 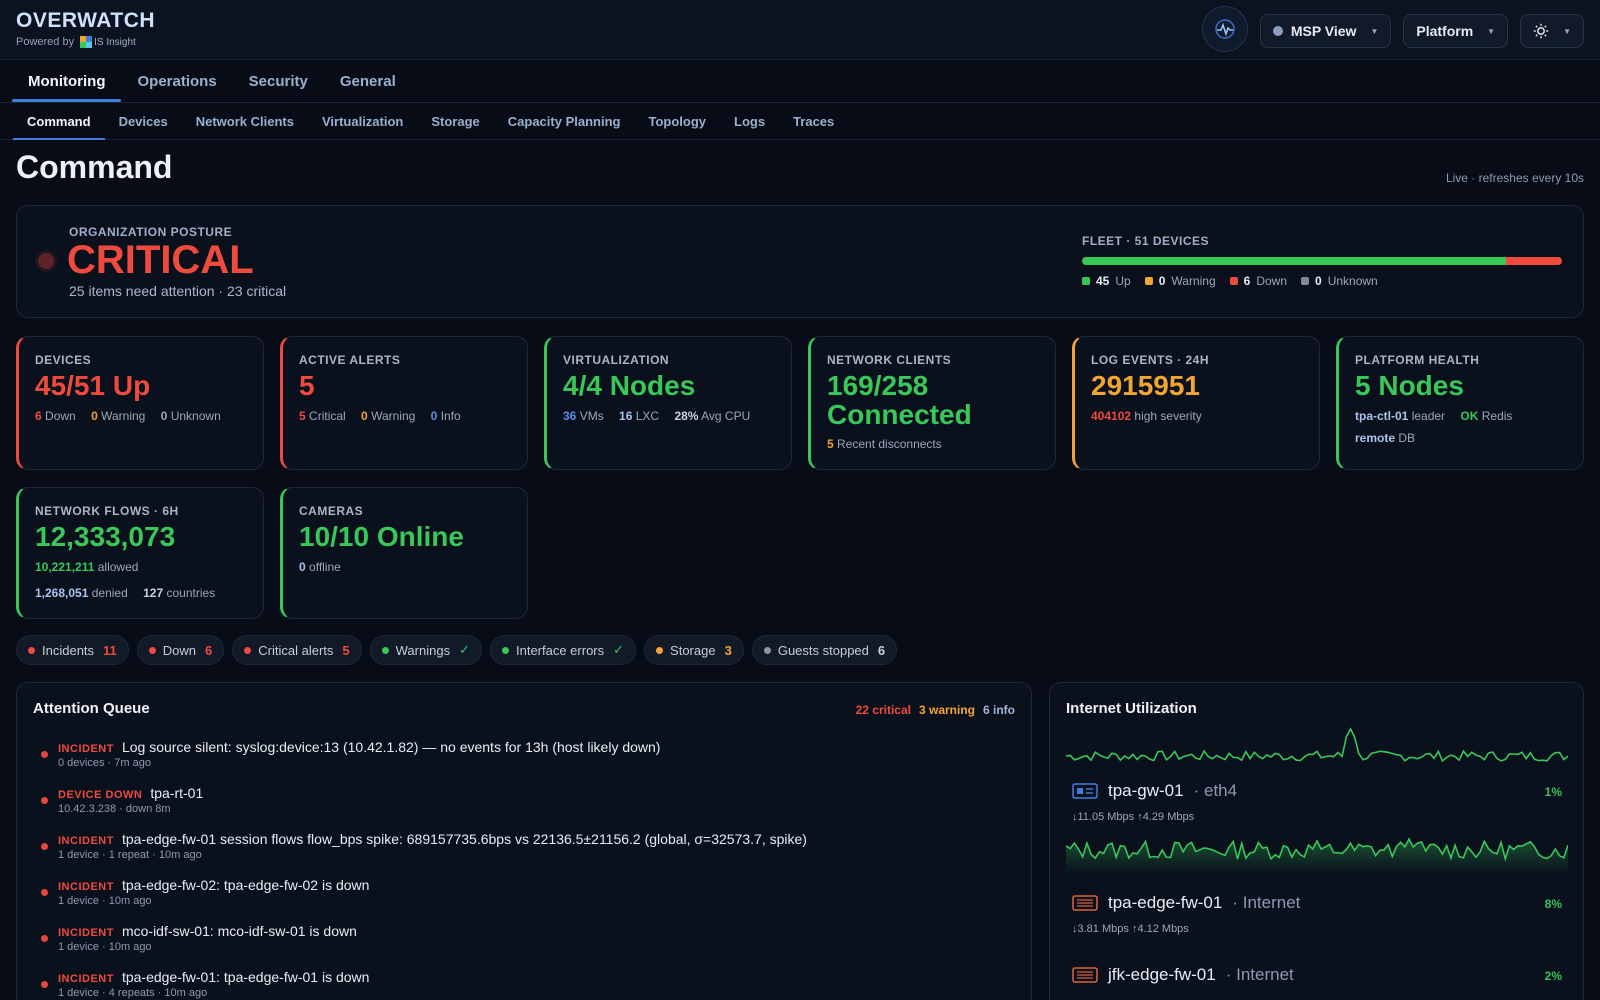 What do you see at coordinates (59, 122) in the screenshot?
I see `tab-command: Command` at bounding box center [59, 122].